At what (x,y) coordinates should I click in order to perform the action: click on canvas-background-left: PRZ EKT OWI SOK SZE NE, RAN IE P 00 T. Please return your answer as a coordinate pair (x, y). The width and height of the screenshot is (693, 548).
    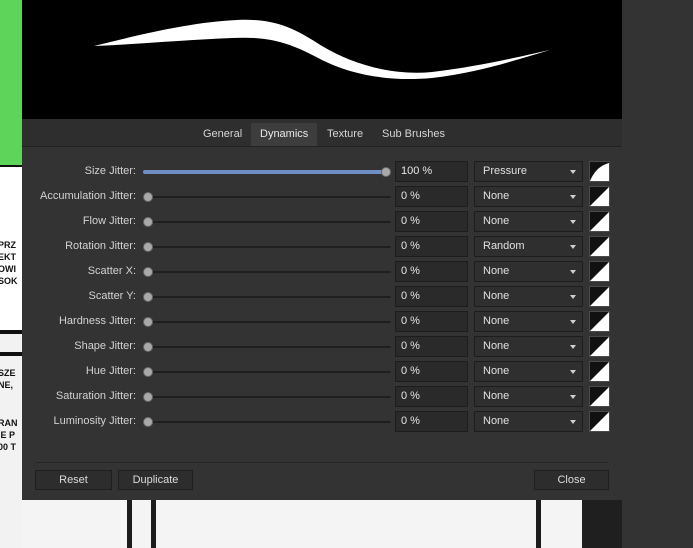
    Looking at the image, I should click on (11, 274).